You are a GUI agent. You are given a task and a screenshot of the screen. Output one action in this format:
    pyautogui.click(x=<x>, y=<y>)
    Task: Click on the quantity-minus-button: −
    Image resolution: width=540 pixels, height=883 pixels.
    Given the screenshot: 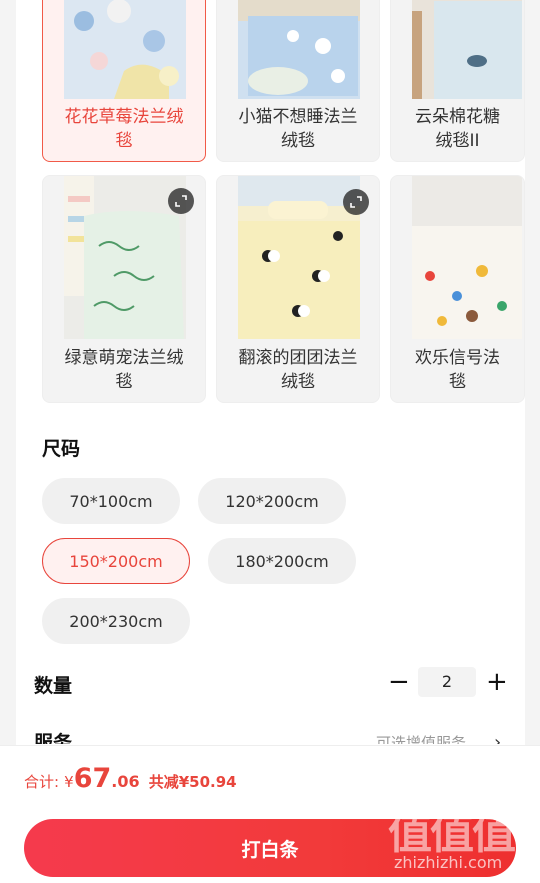 What is the action you would take?
    pyautogui.click(x=399, y=682)
    